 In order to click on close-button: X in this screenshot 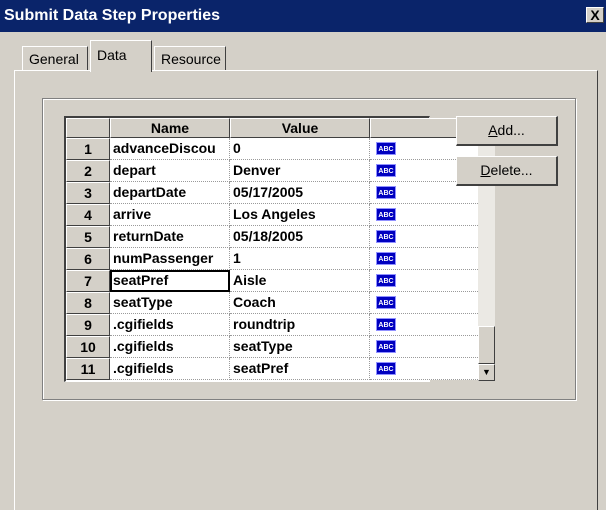, I will do `click(595, 15)`.